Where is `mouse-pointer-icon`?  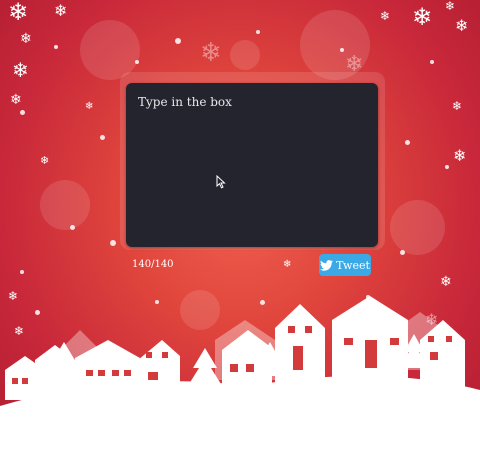
mouse-pointer-icon is located at coordinates (221, 182).